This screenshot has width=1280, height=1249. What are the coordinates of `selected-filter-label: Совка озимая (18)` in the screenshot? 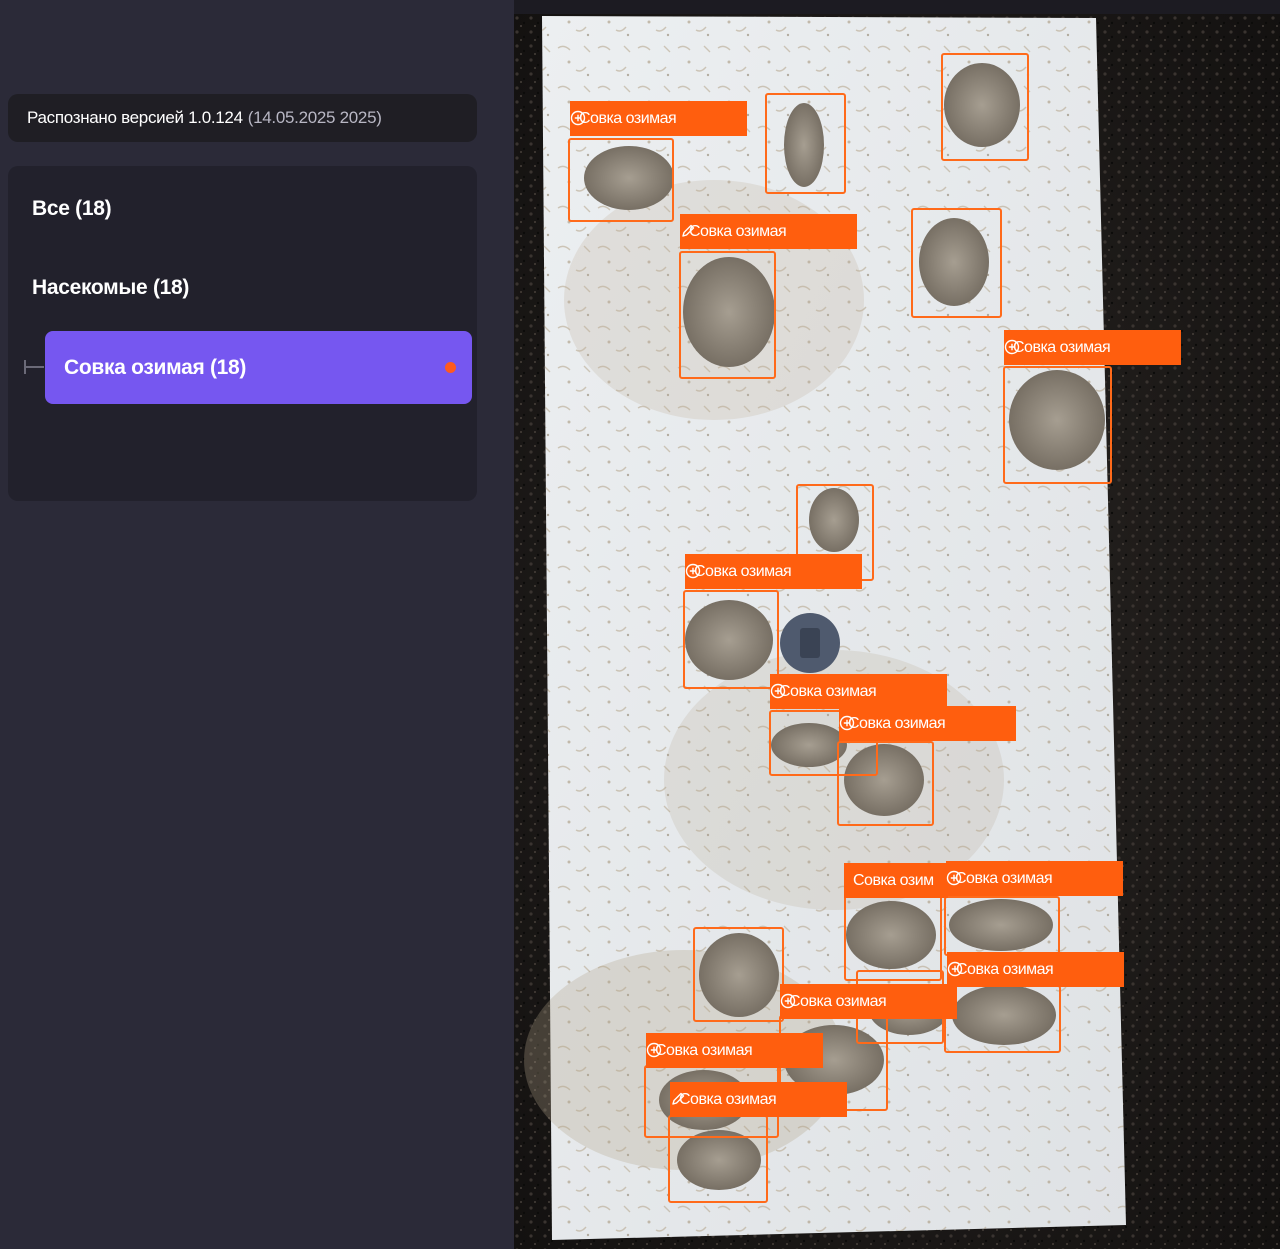 It's located at (155, 367).